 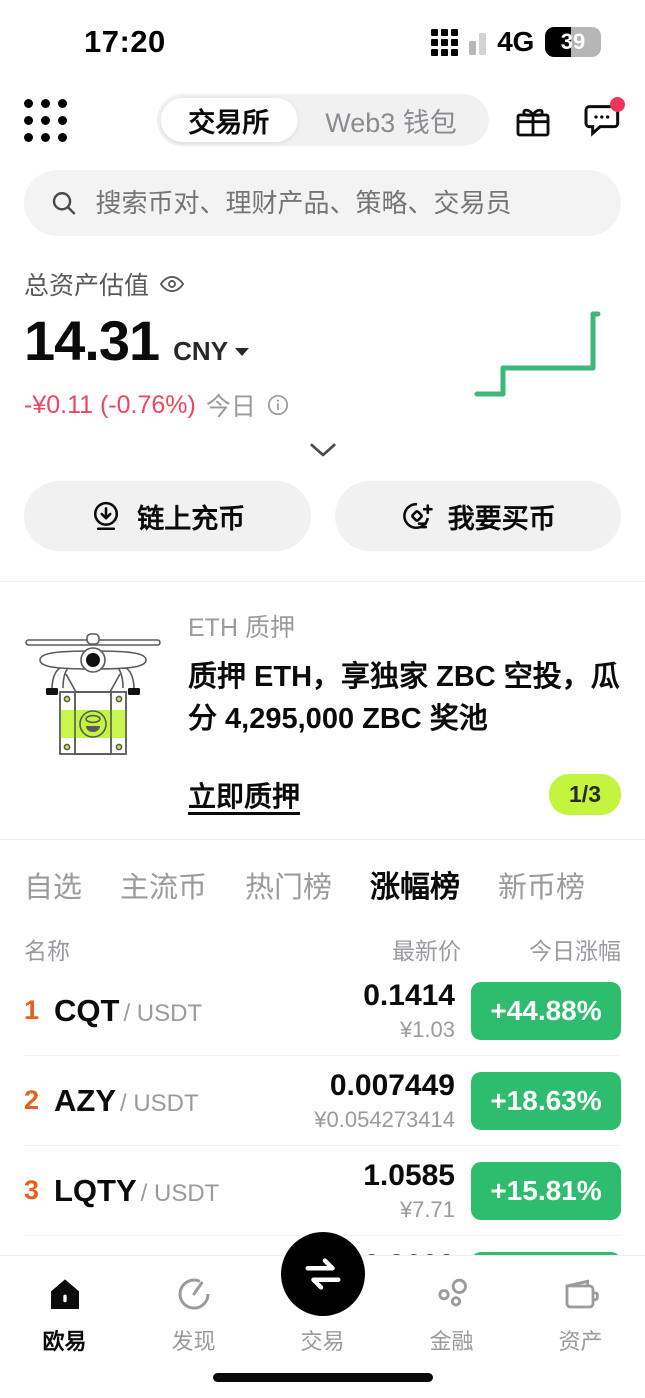 I want to click on status-bar: 17:20 4G 39, so click(x=322, y=39).